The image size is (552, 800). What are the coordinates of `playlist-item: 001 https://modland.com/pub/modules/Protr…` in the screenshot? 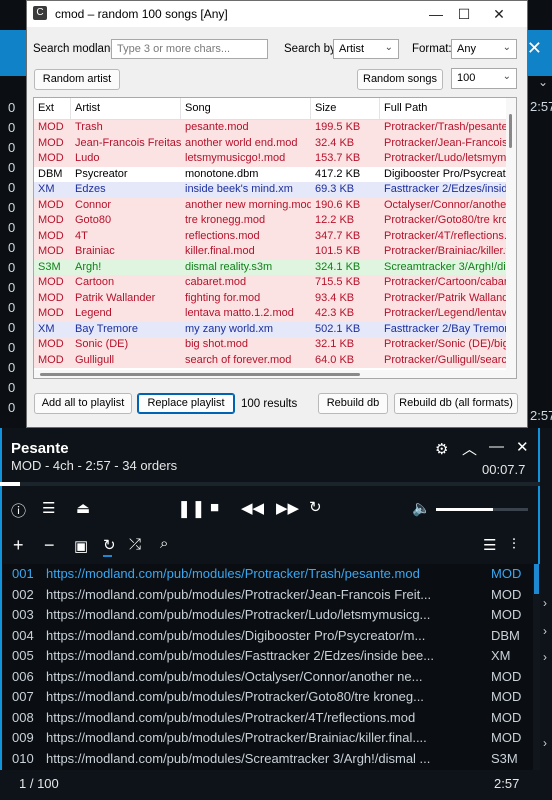 It's located at (268, 574).